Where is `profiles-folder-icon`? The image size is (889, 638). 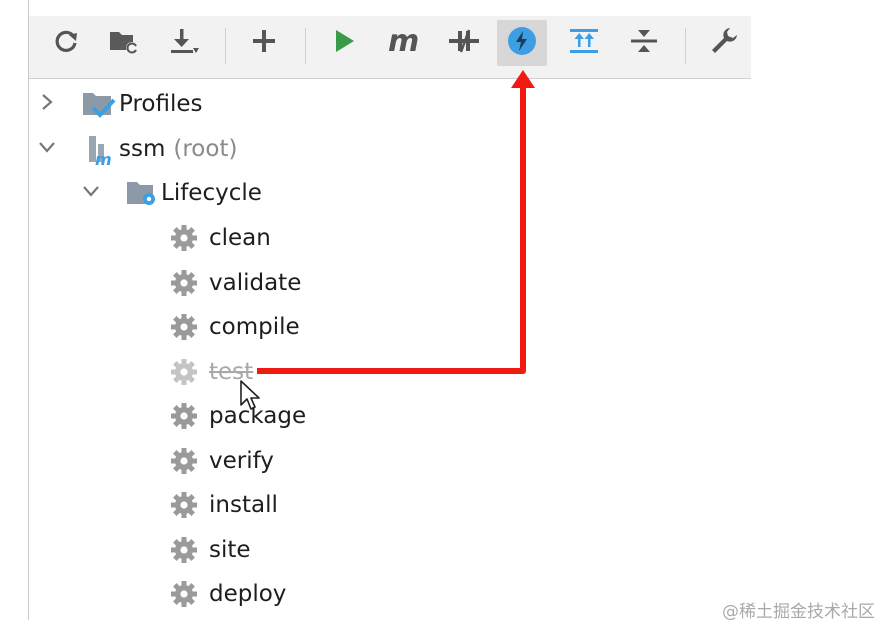
profiles-folder-icon is located at coordinates (100, 104).